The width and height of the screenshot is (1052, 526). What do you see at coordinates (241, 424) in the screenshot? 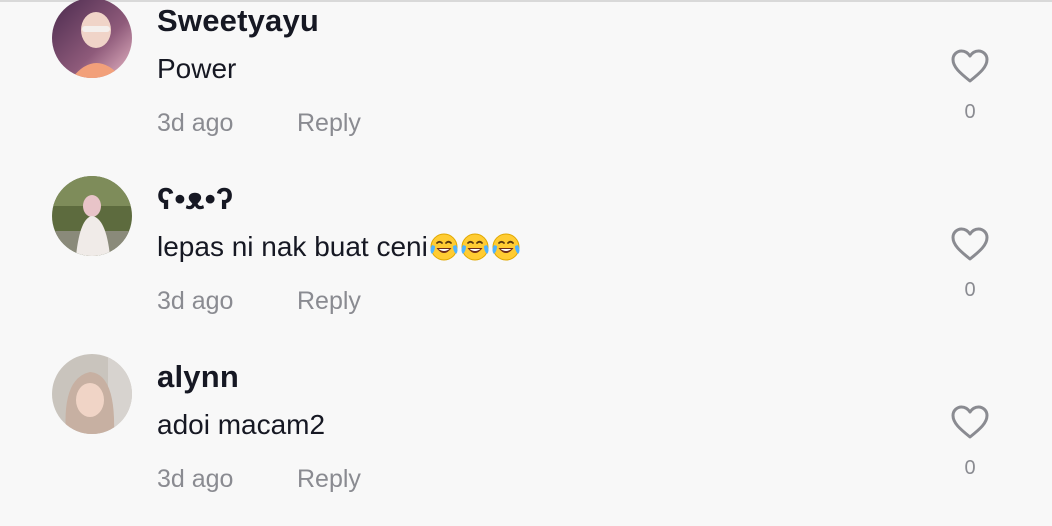
I see `comment-text: adoi macam2` at bounding box center [241, 424].